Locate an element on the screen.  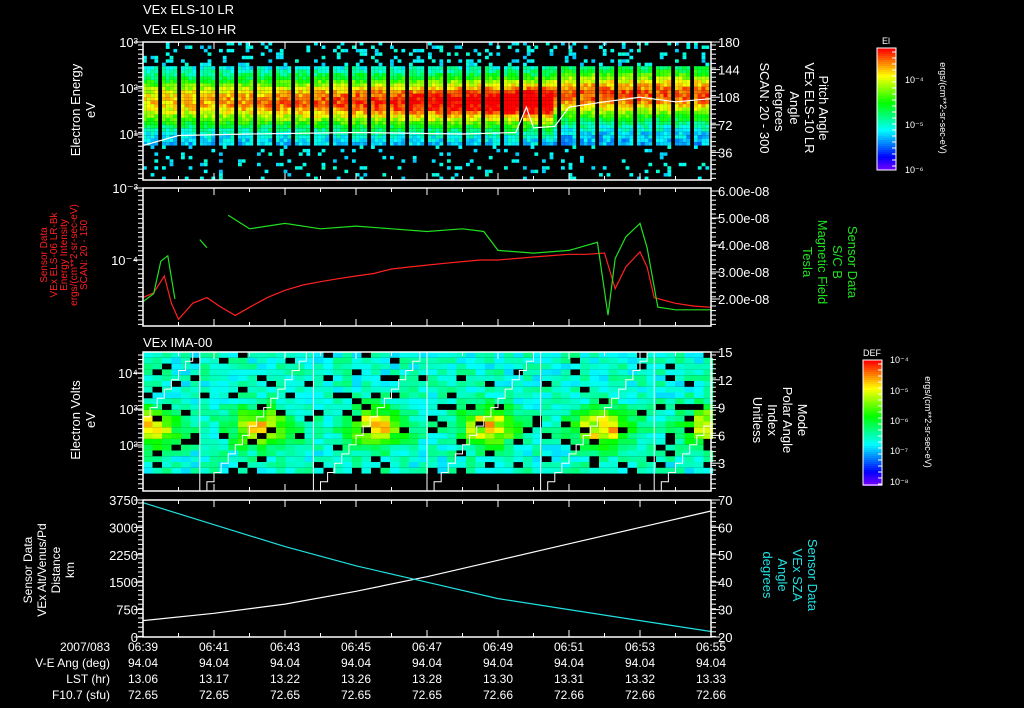
footer-ve-ang: 94.04 is located at coordinates (143, 663).